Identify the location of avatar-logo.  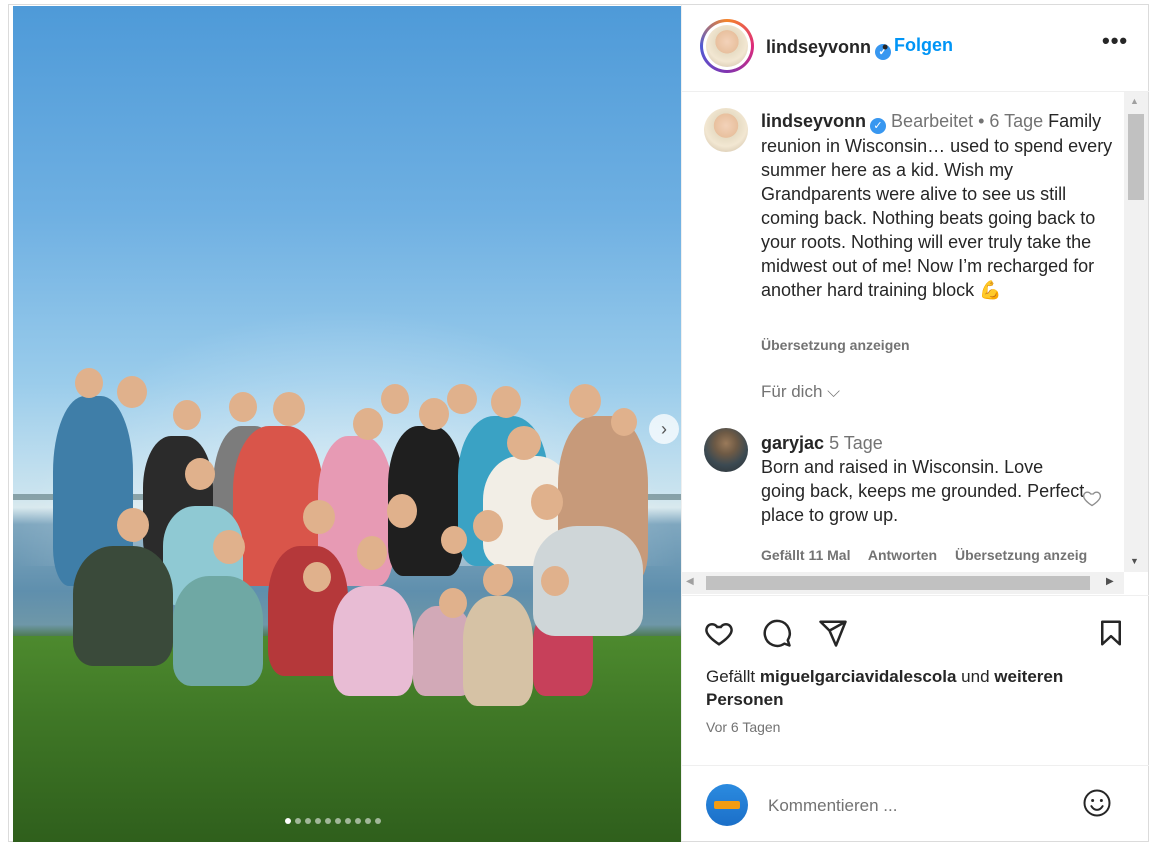
(727, 805).